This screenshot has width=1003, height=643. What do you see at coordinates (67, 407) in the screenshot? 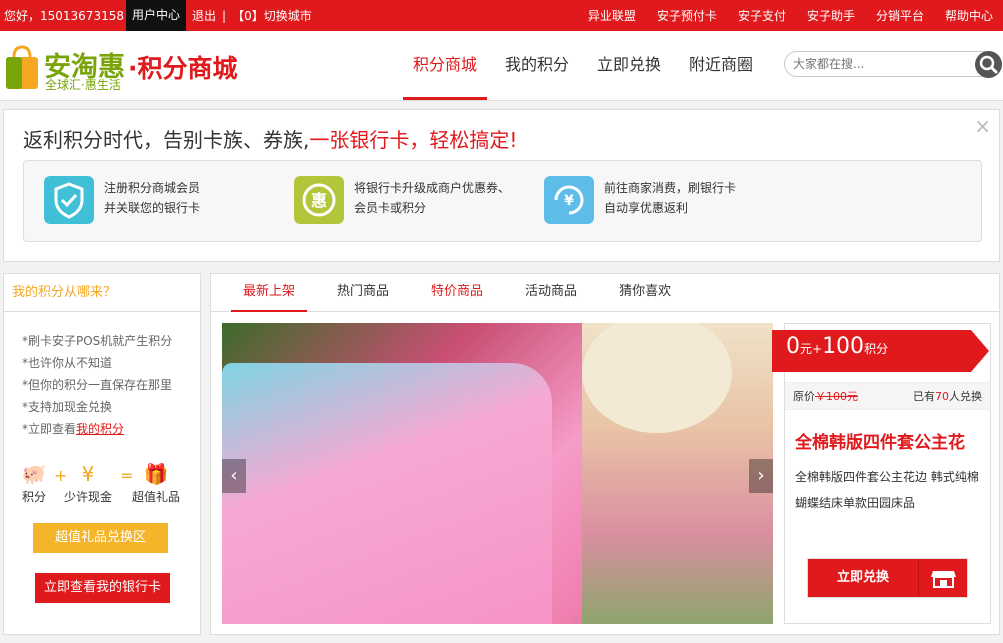
I see `tip-item: *支持加现金兑换` at bounding box center [67, 407].